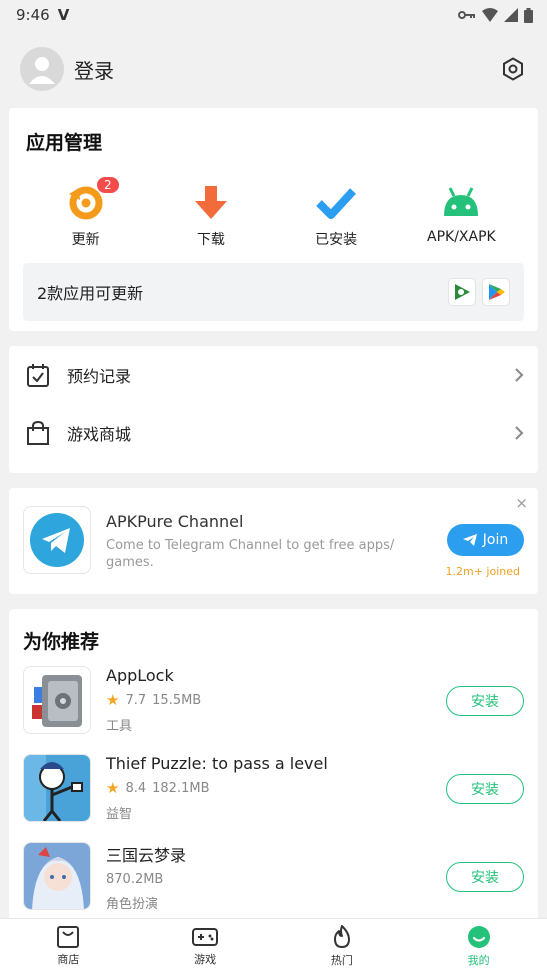 This screenshot has height=973, width=547. I want to click on smile-icon, so click(478, 936).